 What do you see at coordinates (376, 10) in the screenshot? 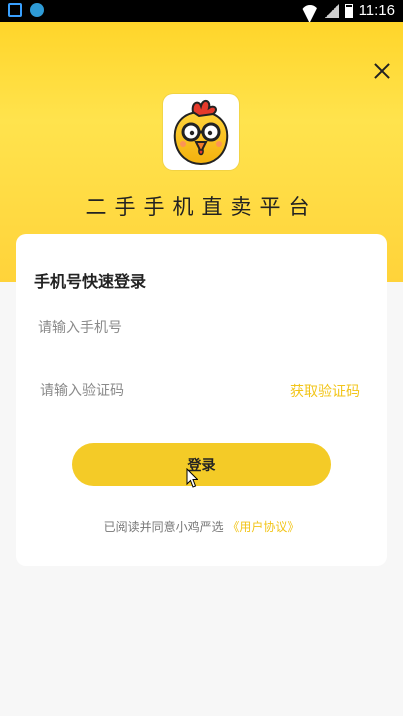
I see `status-time: 11:16` at bounding box center [376, 10].